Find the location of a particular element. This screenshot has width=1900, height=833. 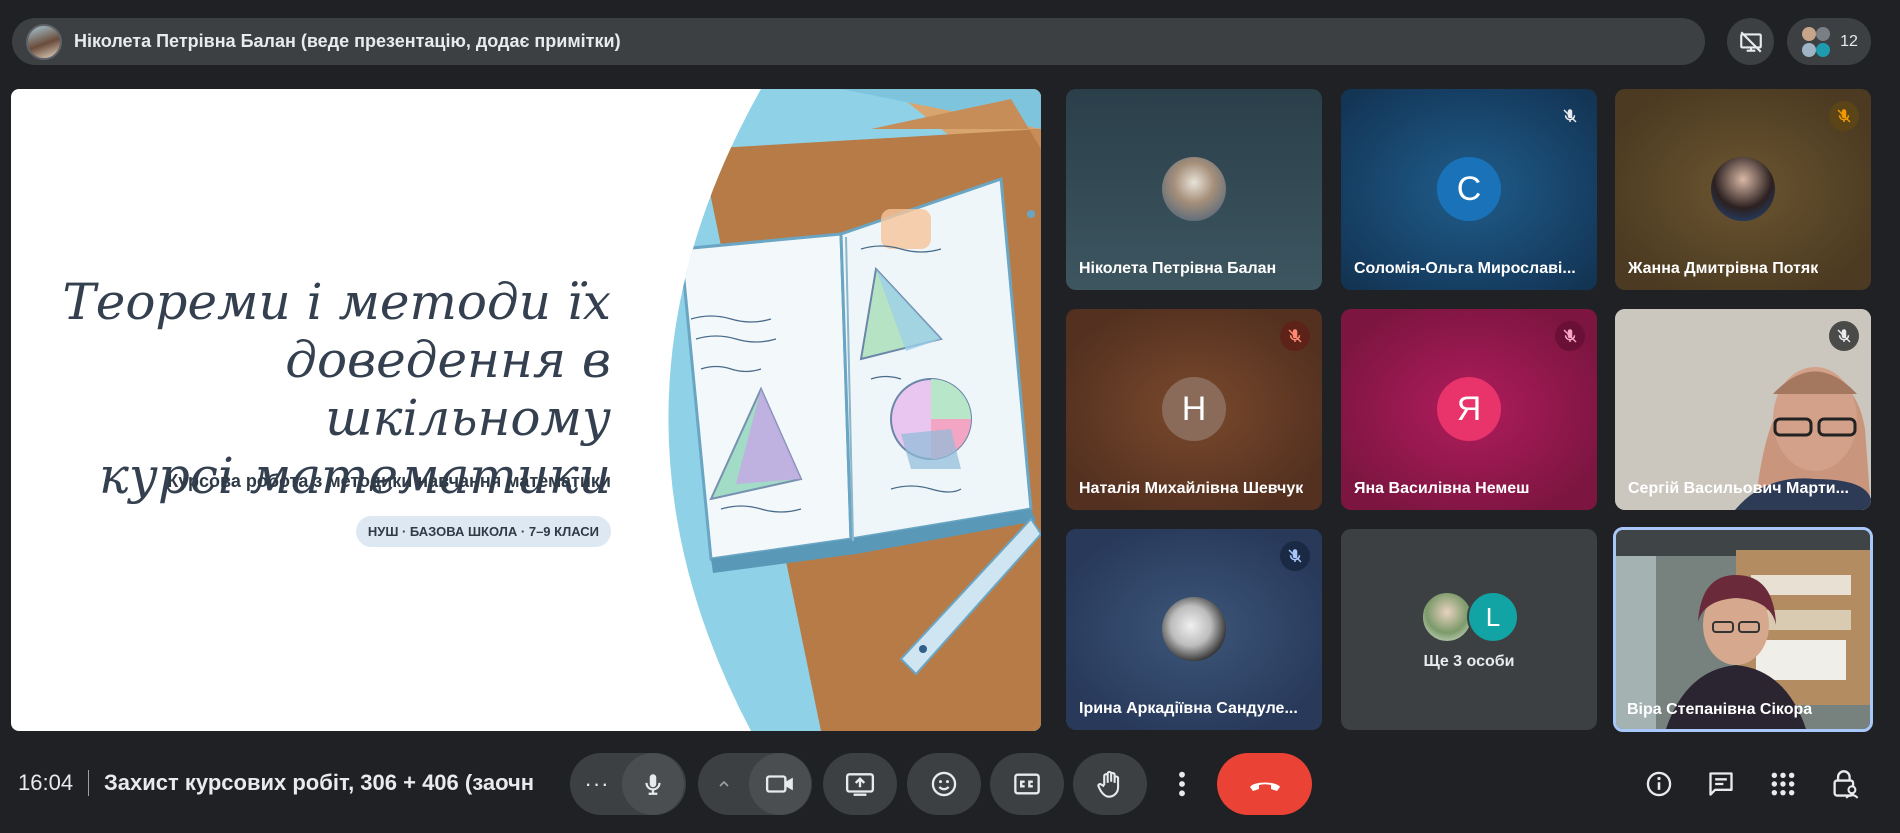

camera-options-button is located at coordinates (724, 784).